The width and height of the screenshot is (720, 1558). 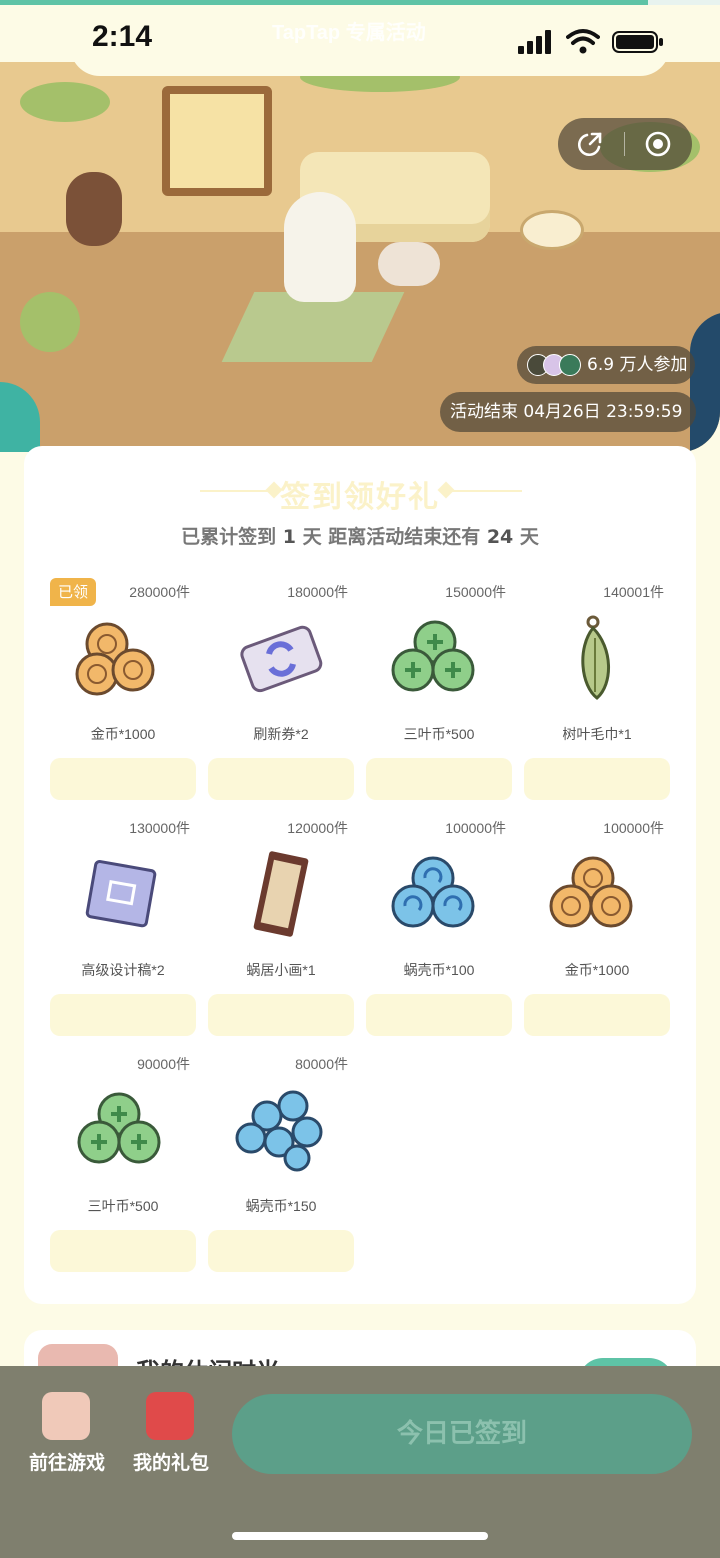 I want to click on wifi-icon, so click(x=583, y=41).